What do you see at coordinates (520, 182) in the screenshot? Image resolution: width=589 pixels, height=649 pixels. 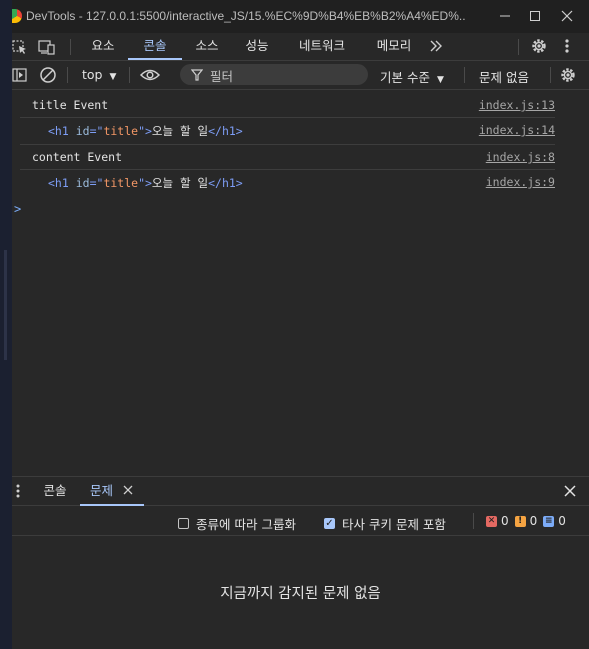 I see `source-link: index.js:9` at bounding box center [520, 182].